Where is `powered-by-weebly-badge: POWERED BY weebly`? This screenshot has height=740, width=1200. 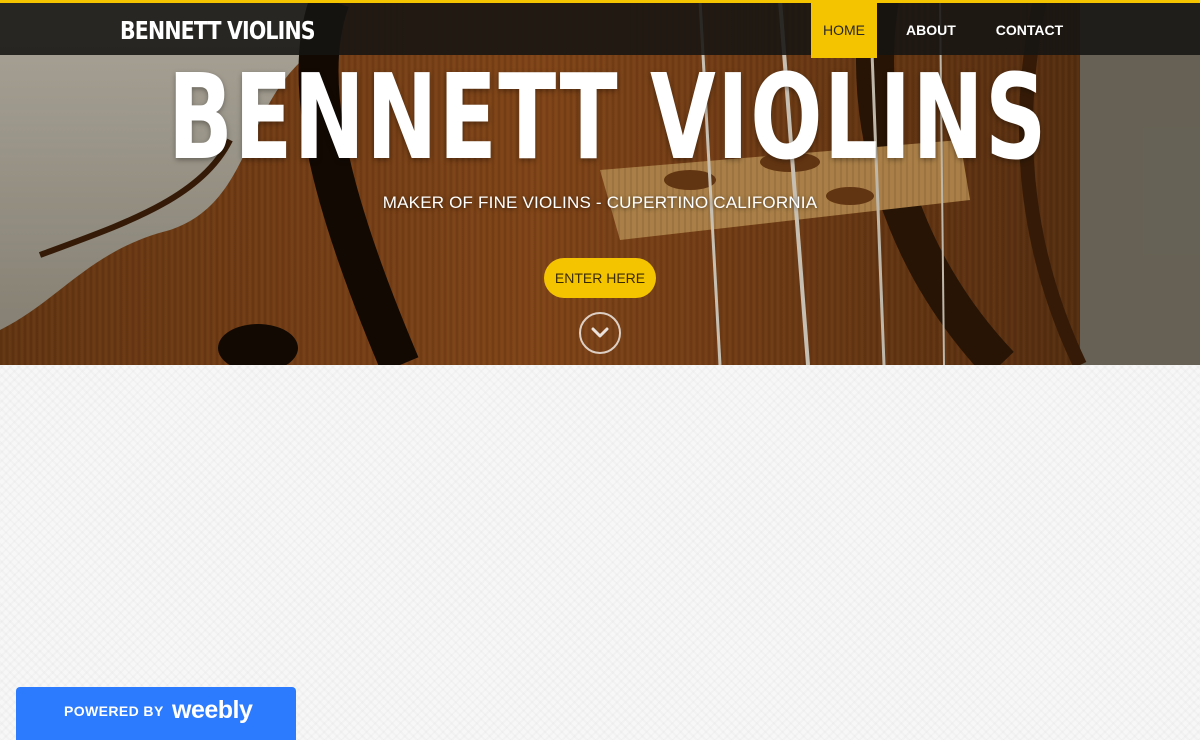
powered-by-weebly-badge: POWERED BY weebly is located at coordinates (156, 713).